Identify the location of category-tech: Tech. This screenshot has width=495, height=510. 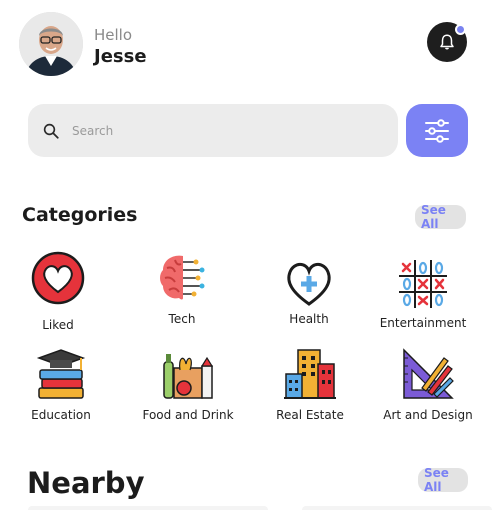
(182, 288).